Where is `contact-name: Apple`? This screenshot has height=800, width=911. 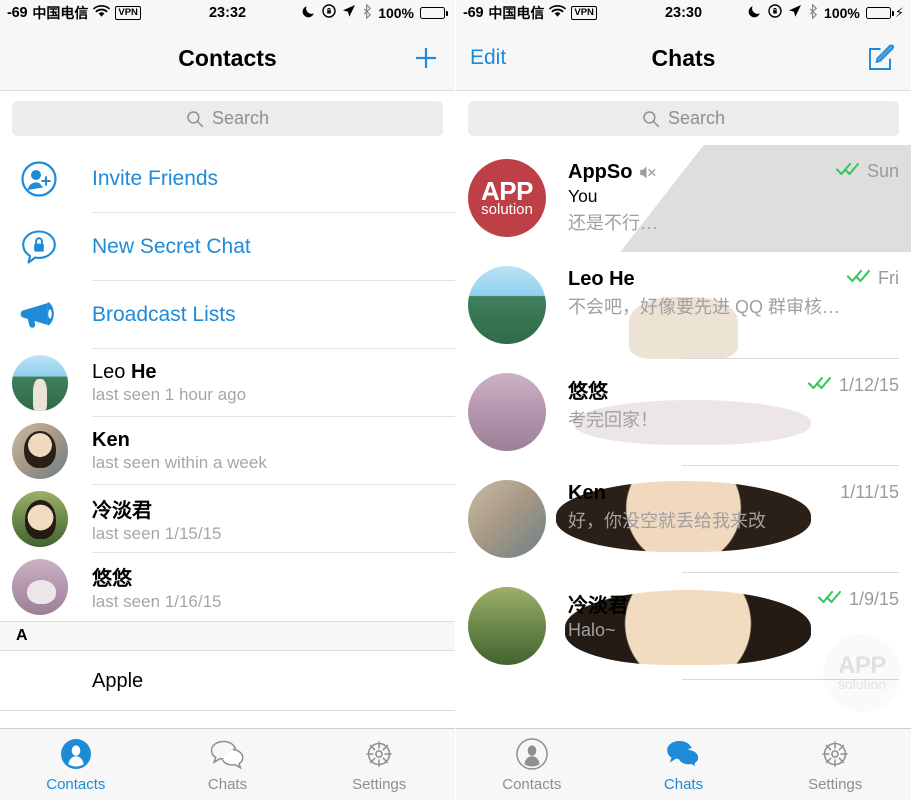 contact-name: Apple is located at coordinates (118, 680).